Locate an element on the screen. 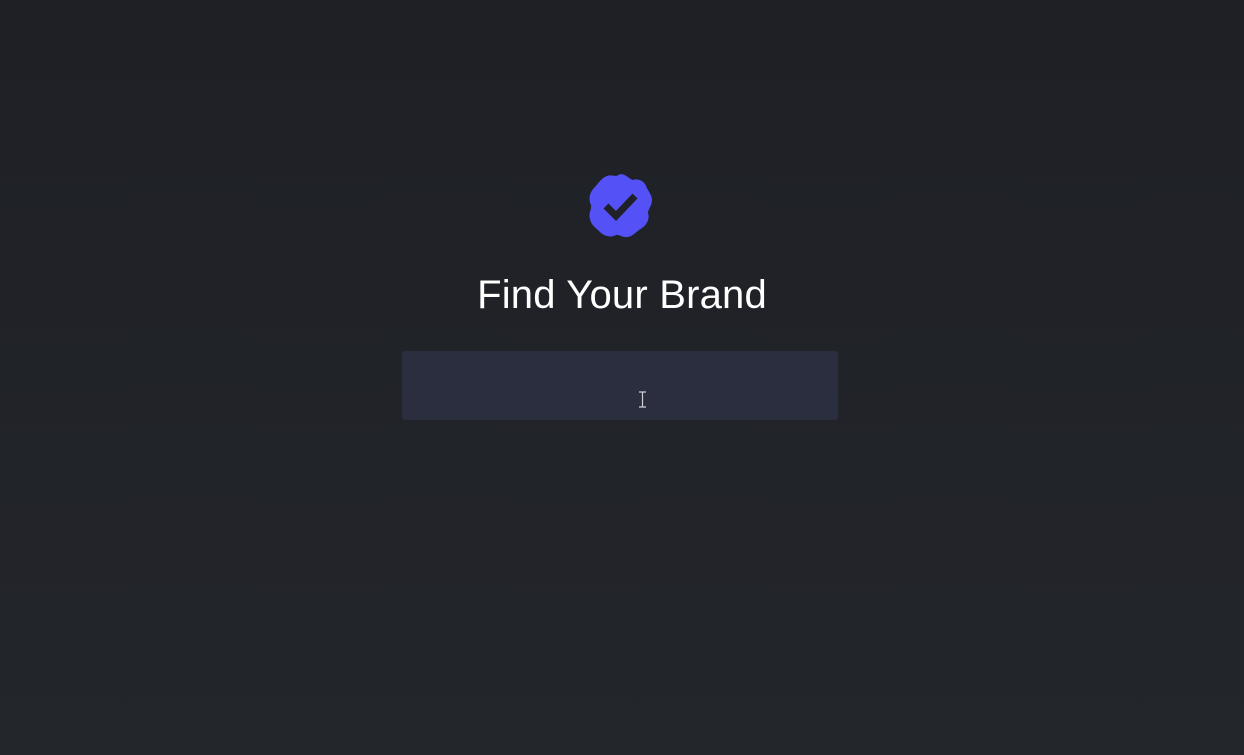 This screenshot has width=1244, height=755. verified-badge-icon is located at coordinates (620, 206).